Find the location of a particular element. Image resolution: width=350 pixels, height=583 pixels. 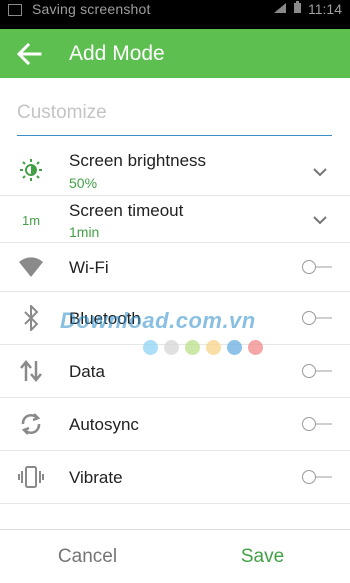

setting-label: Wi-Fi is located at coordinates (89, 267).